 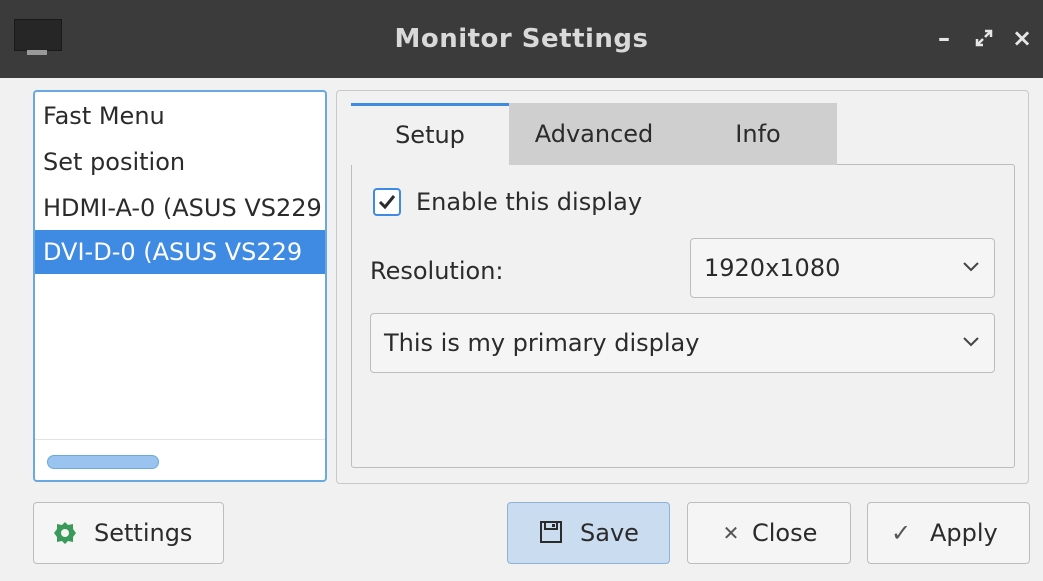 I want to click on title-bar: Monitor Settings – ×, so click(x=521, y=39).